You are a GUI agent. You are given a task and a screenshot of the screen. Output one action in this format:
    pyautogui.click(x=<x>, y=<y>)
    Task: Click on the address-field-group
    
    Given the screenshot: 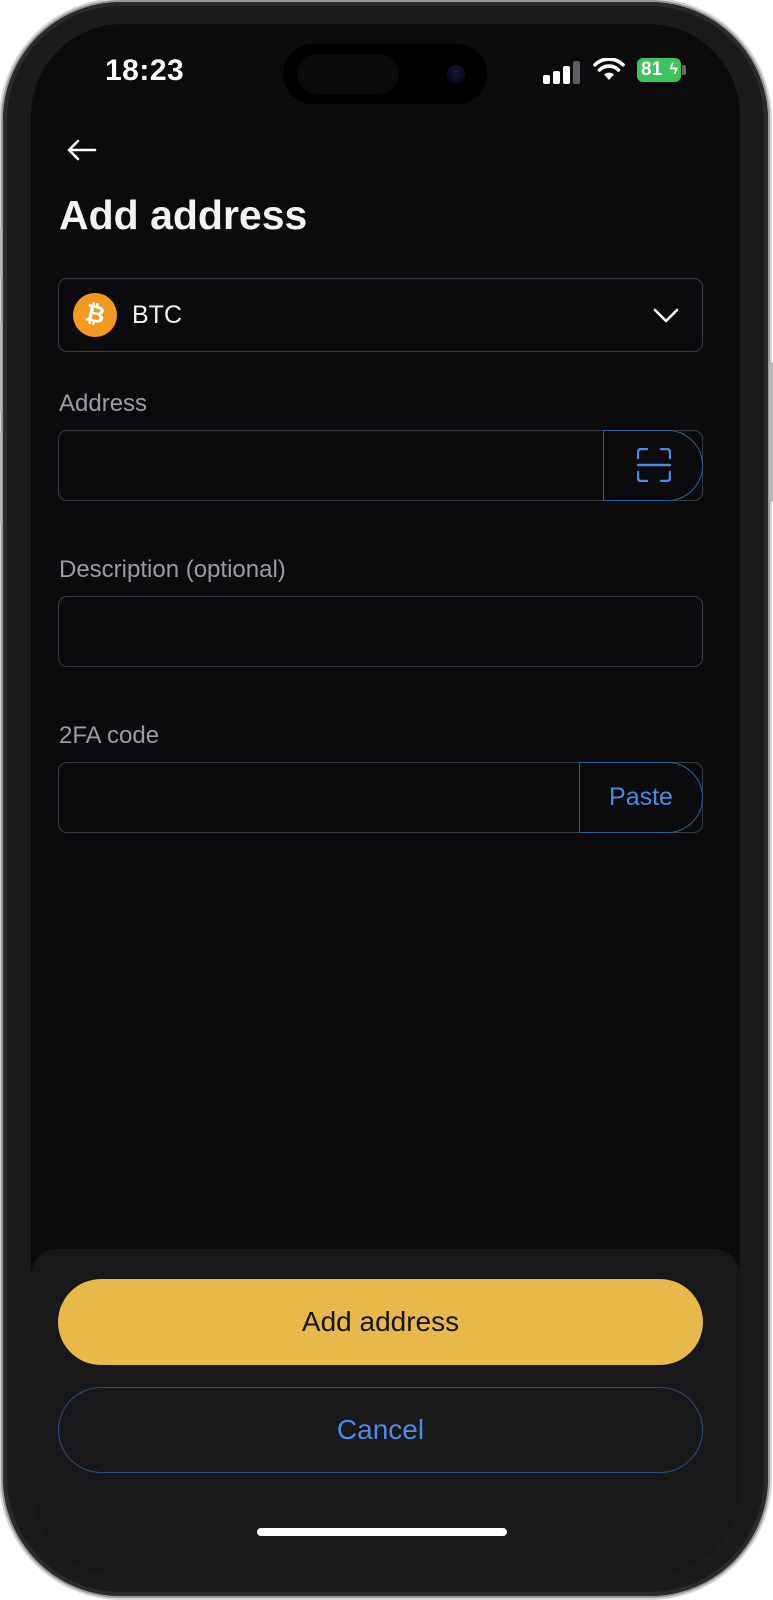 What is the action you would take?
    pyautogui.click(x=380, y=465)
    